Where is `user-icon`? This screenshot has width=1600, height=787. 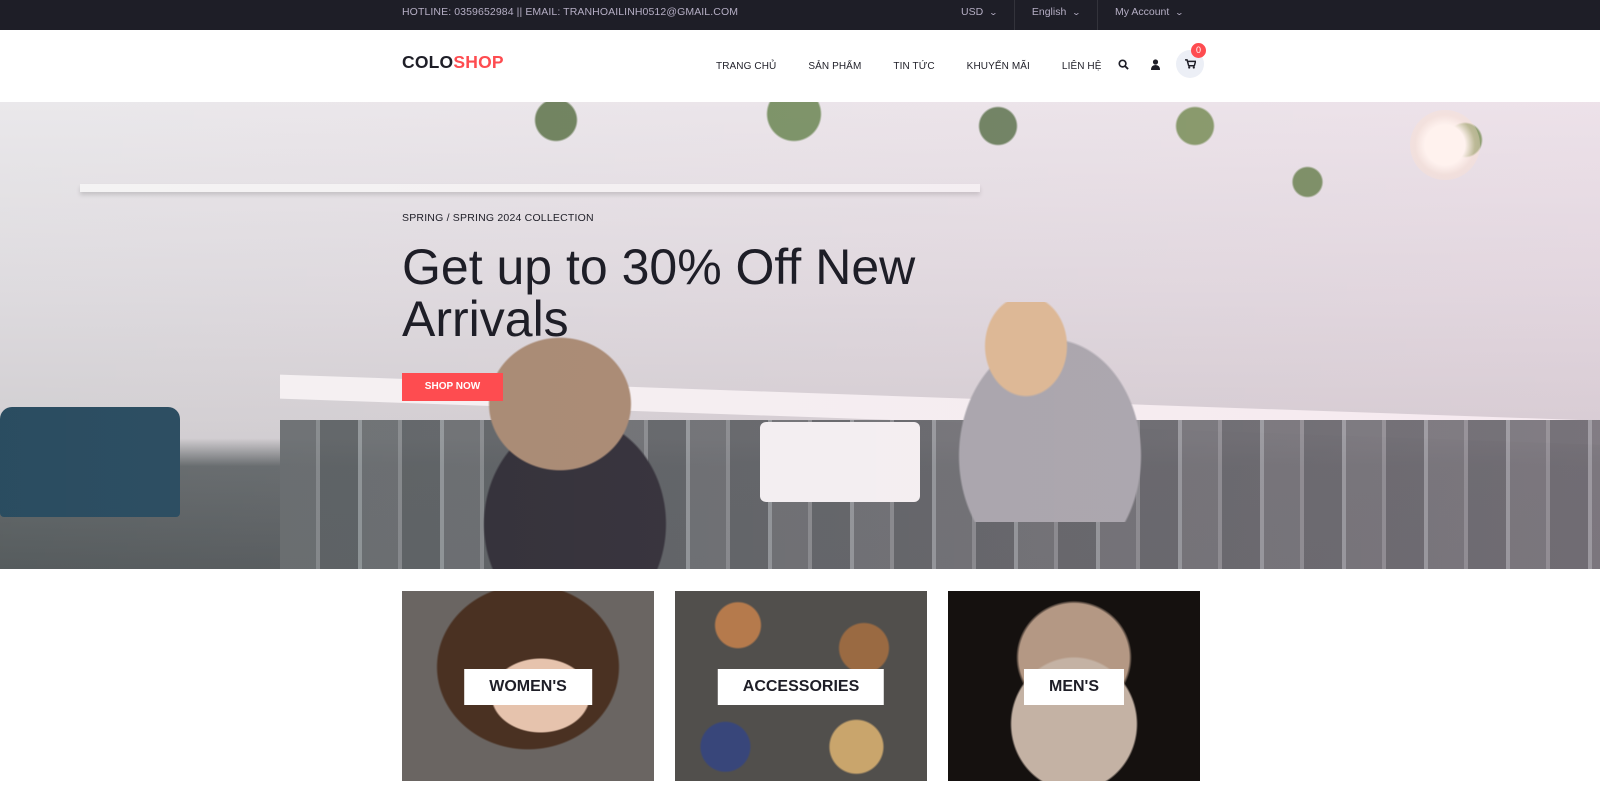
user-icon is located at coordinates (1155, 64).